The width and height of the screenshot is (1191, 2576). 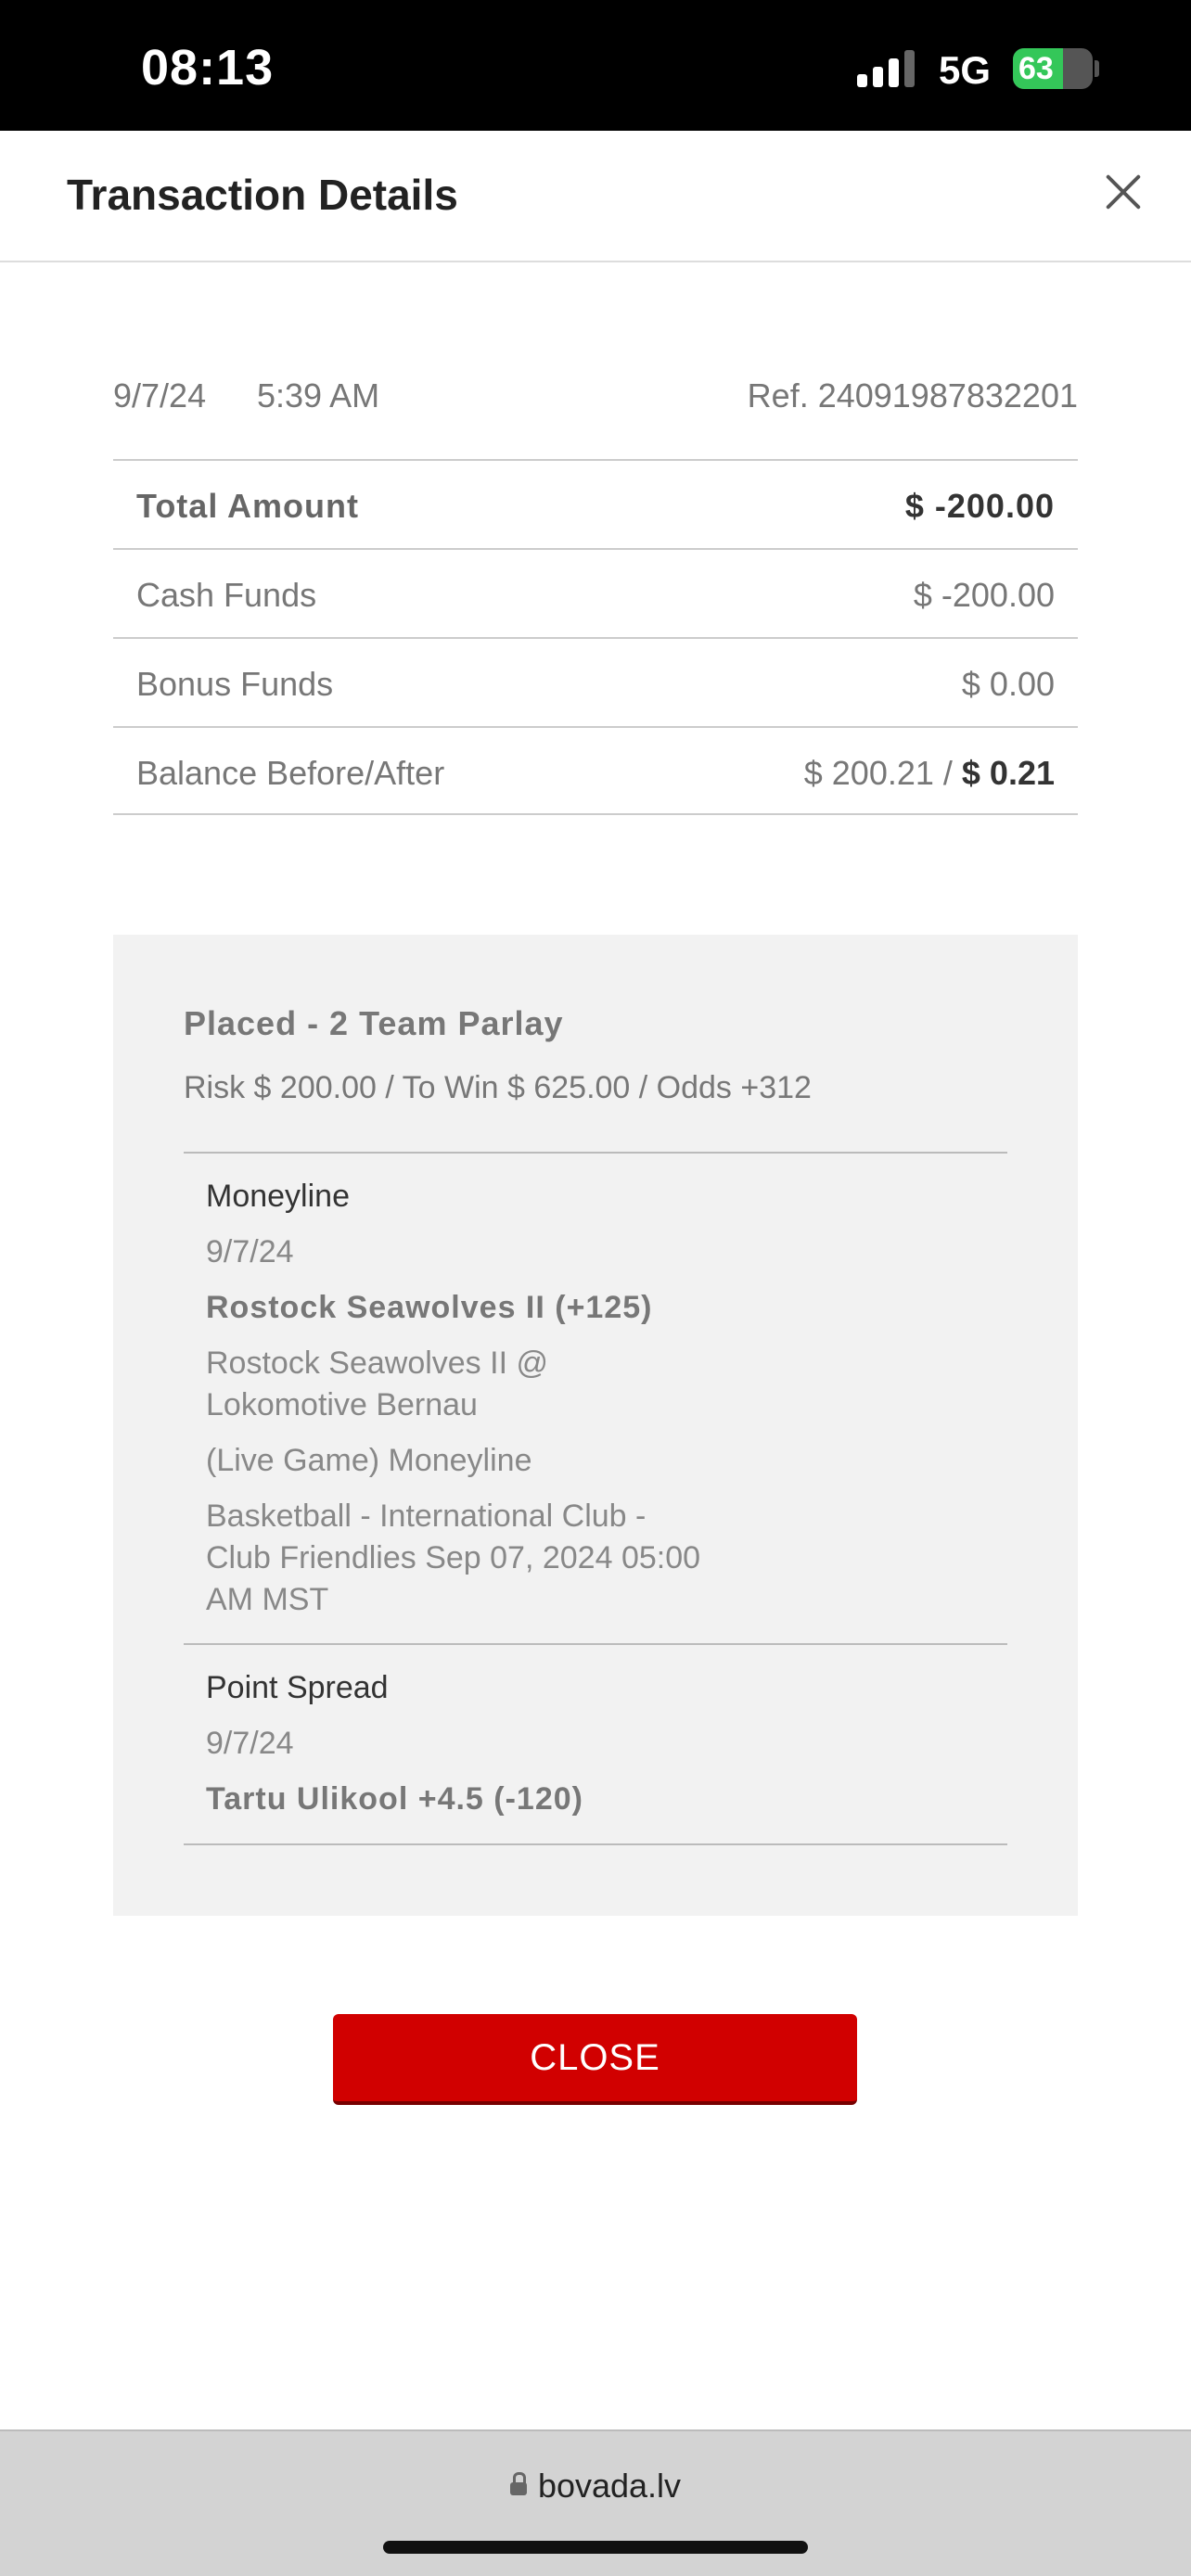 I want to click on summary-label: Balance Before/After, so click(x=290, y=773).